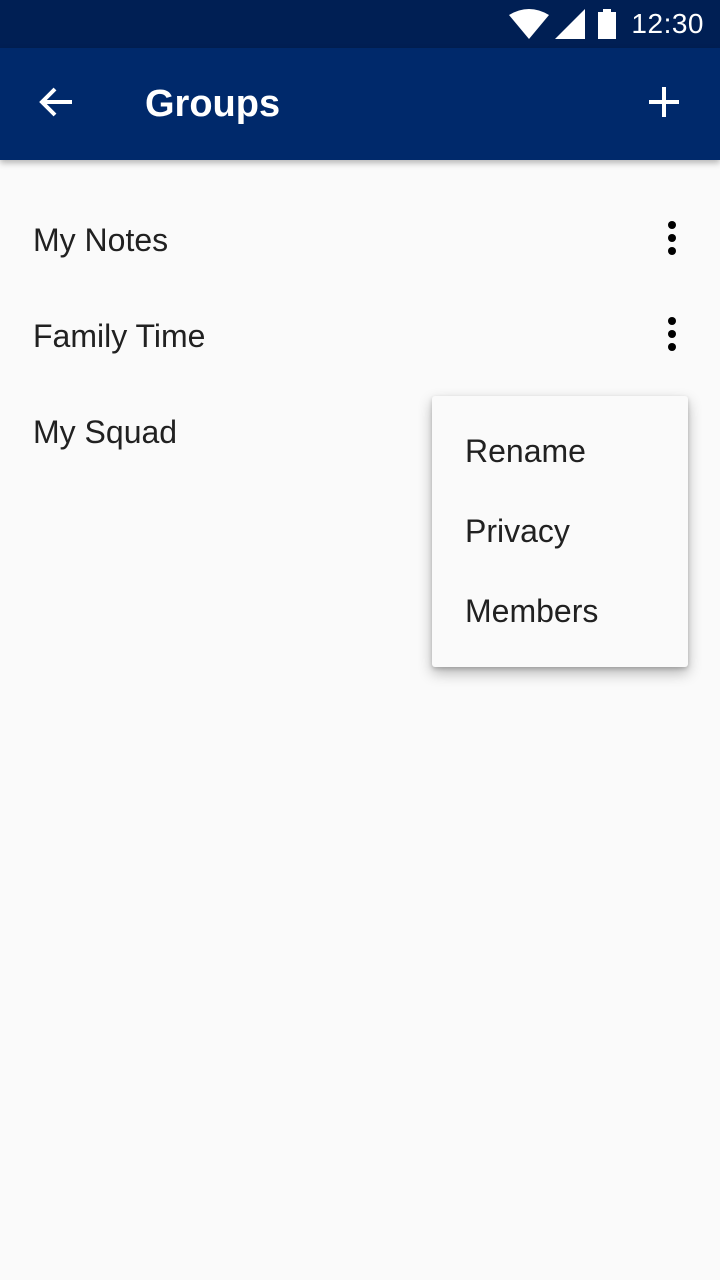  Describe the element at coordinates (101, 240) in the screenshot. I see `group-label: My Notes` at that location.